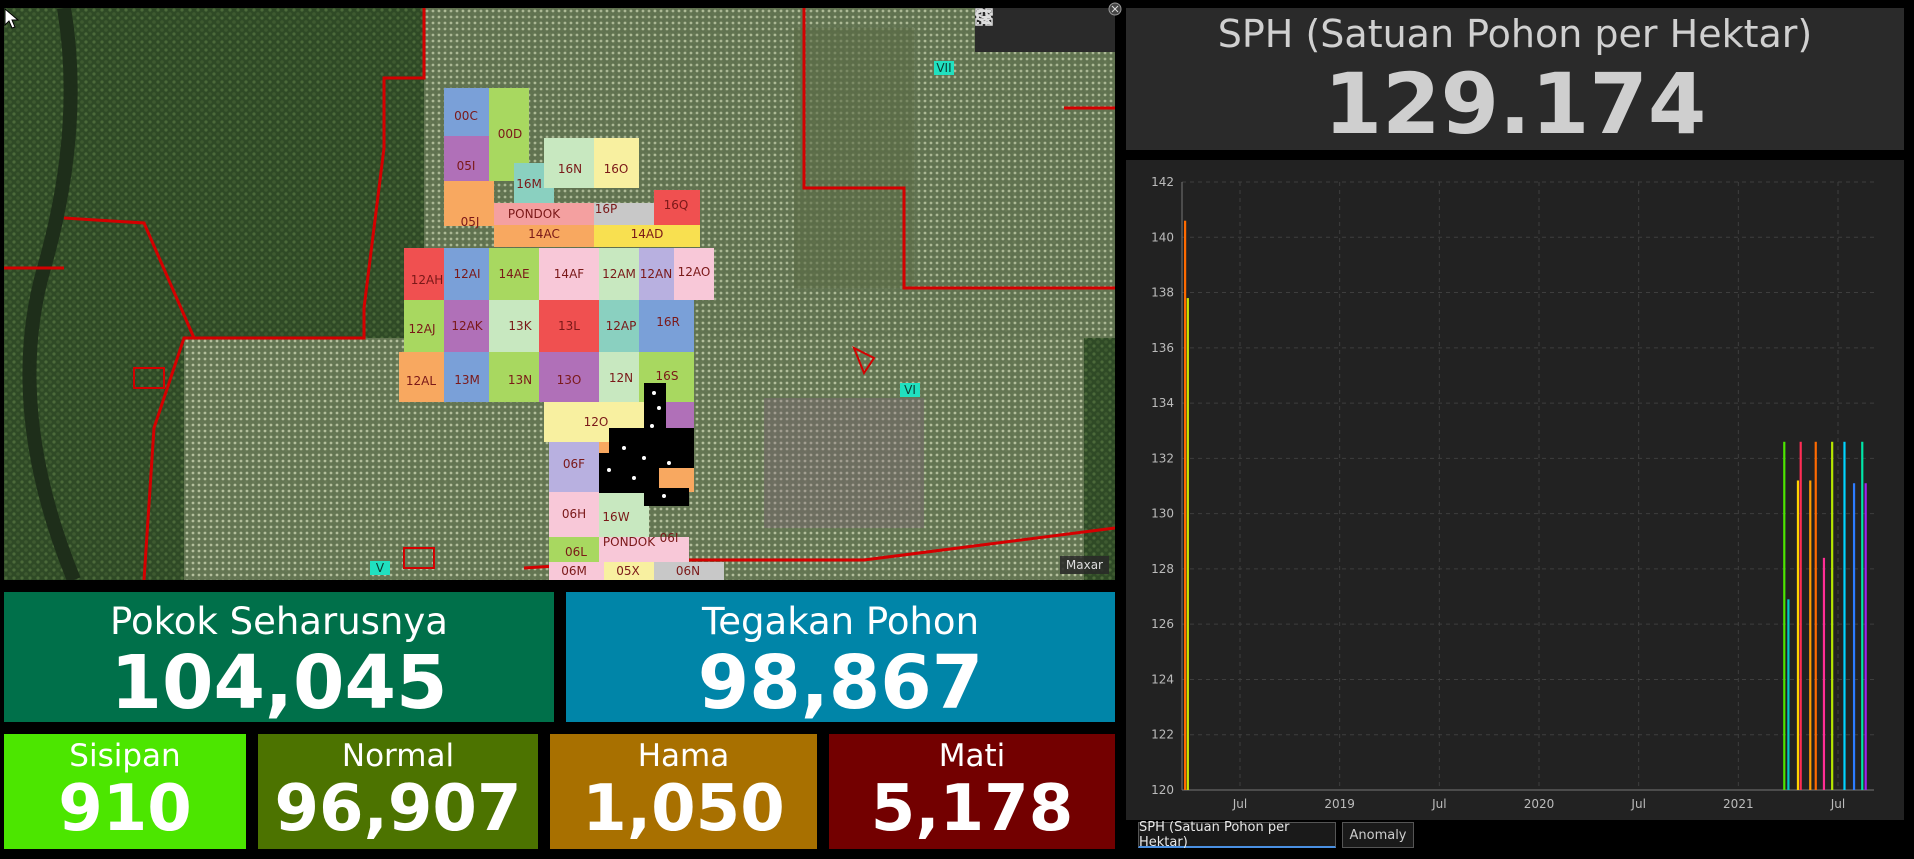  I want to click on region-label: V, so click(380, 568).